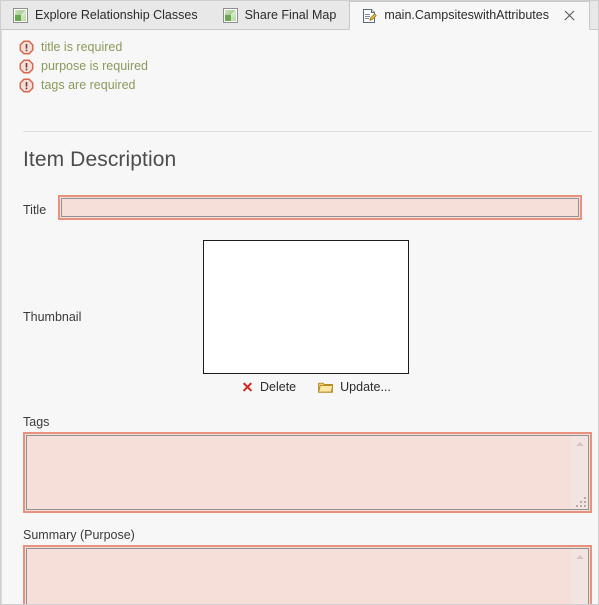  Describe the element at coordinates (247, 387) in the screenshot. I see `x-icon` at that location.